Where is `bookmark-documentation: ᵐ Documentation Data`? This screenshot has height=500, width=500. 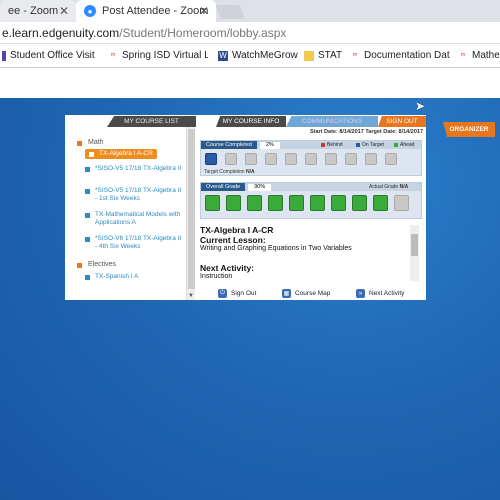 bookmark-documentation: ᵐ Documentation Data is located at coordinates (400, 55).